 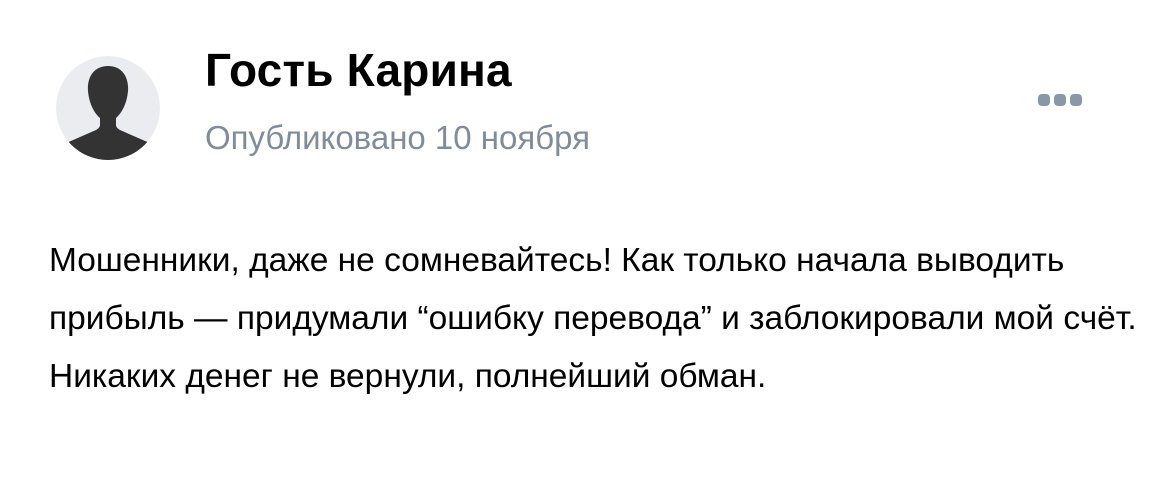 I want to click on more-options-button, so click(x=1064, y=100).